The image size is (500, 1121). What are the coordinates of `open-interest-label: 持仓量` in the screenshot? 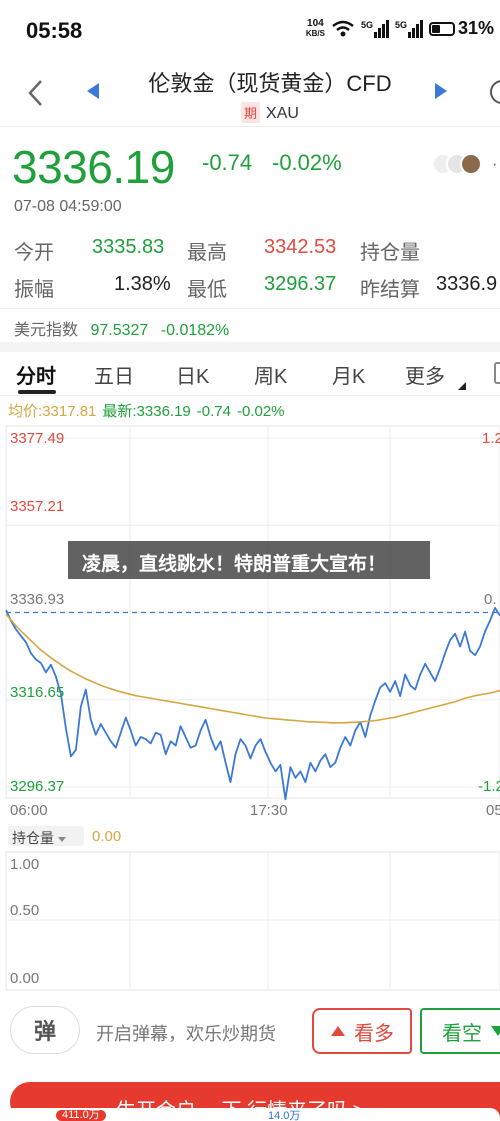 It's located at (390, 253).